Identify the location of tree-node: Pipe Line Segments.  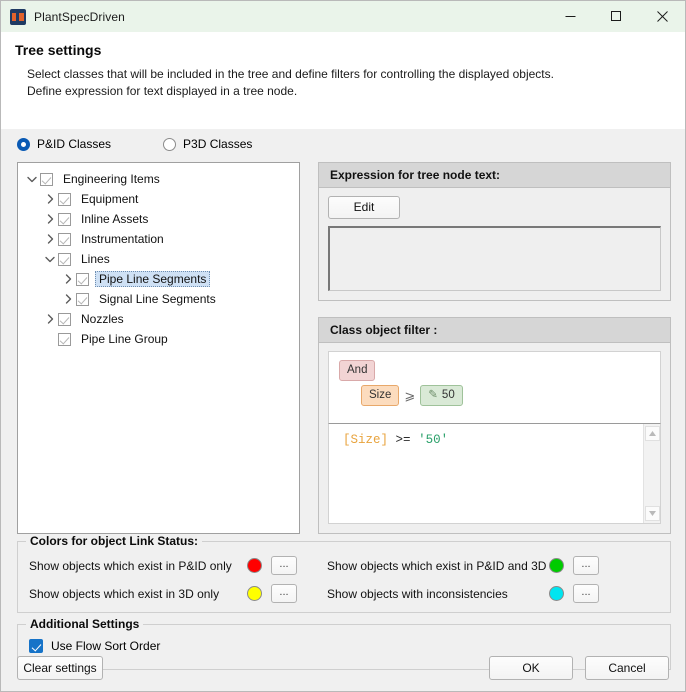
(158, 279).